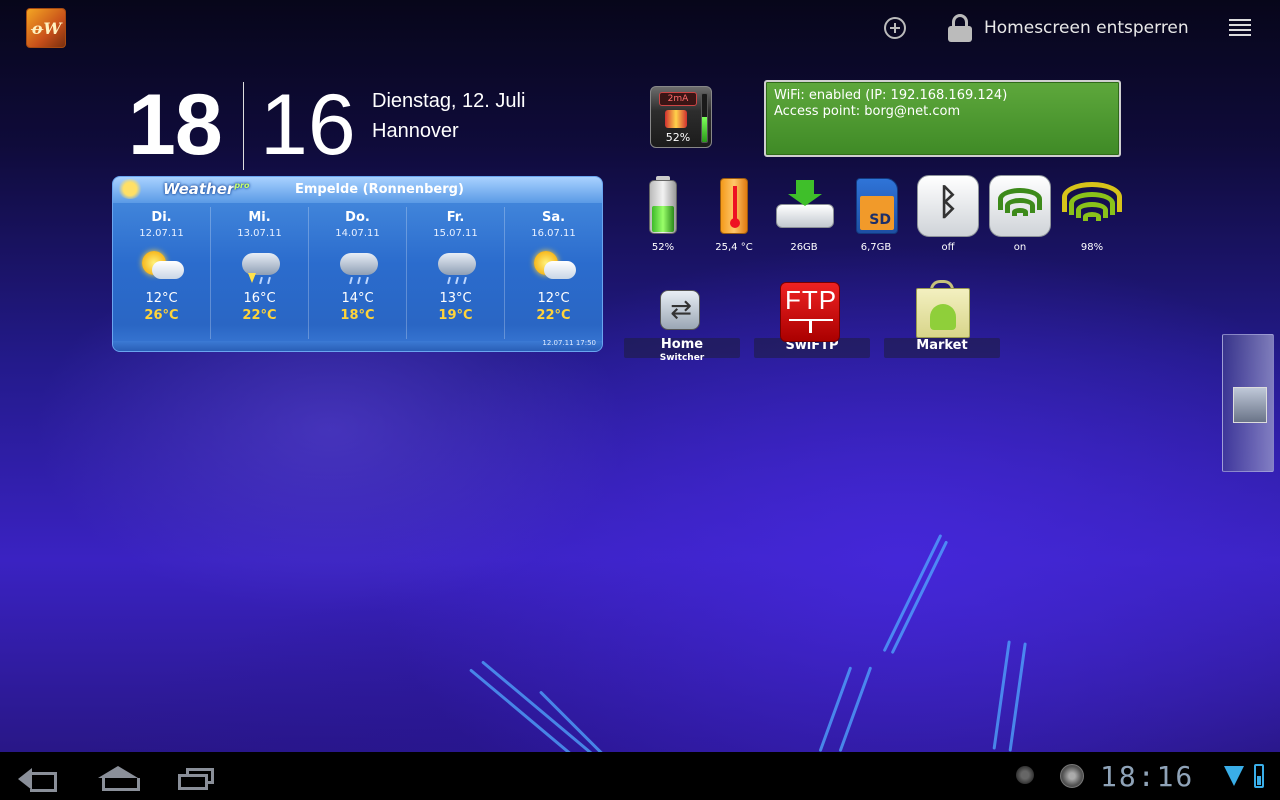 The height and width of the screenshot is (800, 1280). Describe the element at coordinates (1020, 206) in the screenshot. I see `wifi-icon` at that location.